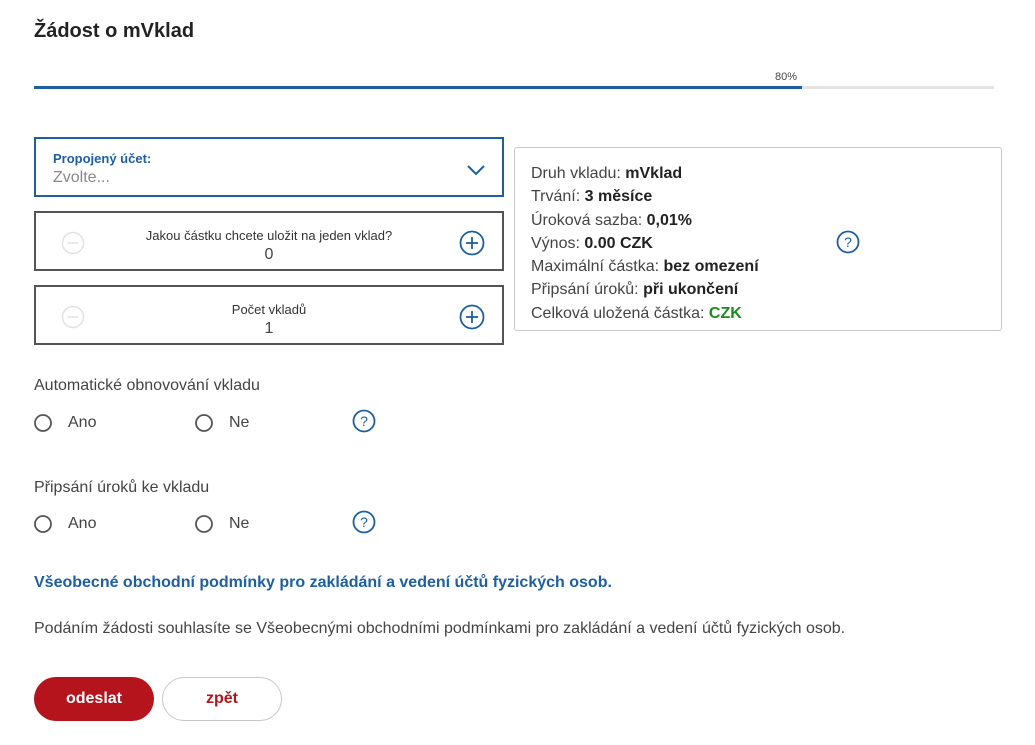 Image resolution: width=1035 pixels, height=745 pixels. Describe the element at coordinates (269, 329) in the screenshot. I see `deposit-count-input: 1` at that location.